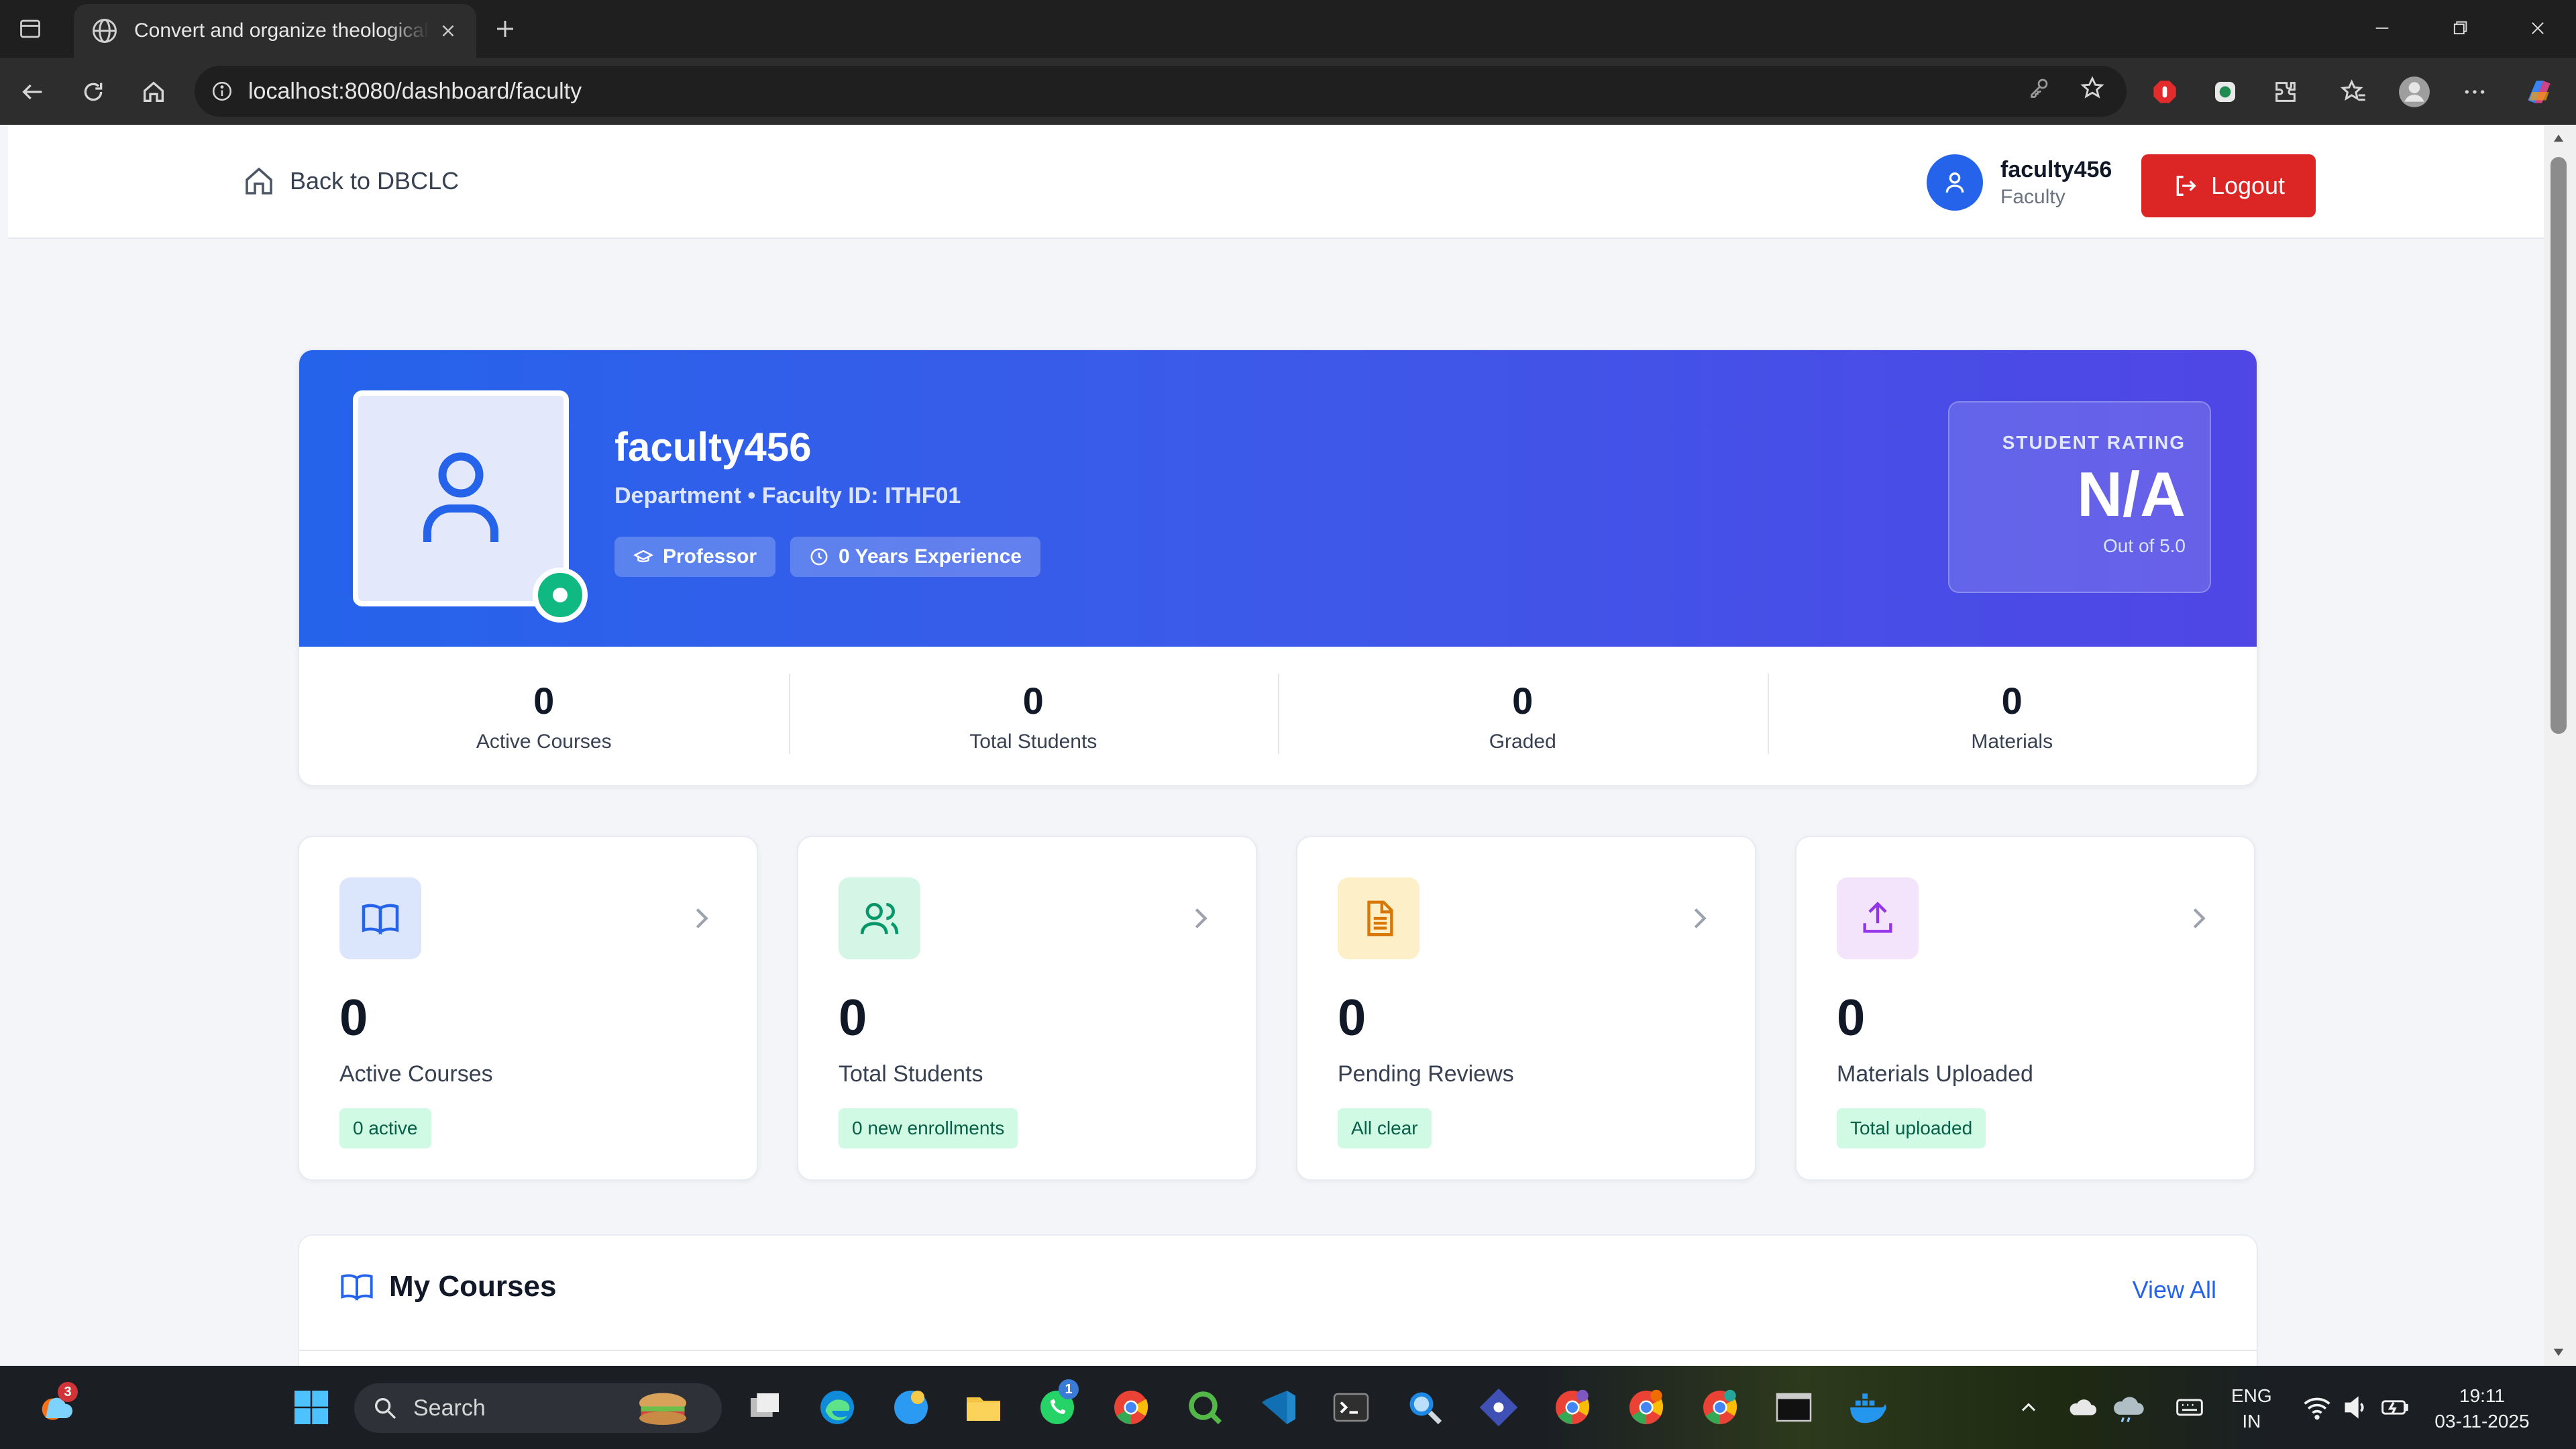  What do you see at coordinates (2395, 1407) in the screenshot?
I see `battery-icon` at bounding box center [2395, 1407].